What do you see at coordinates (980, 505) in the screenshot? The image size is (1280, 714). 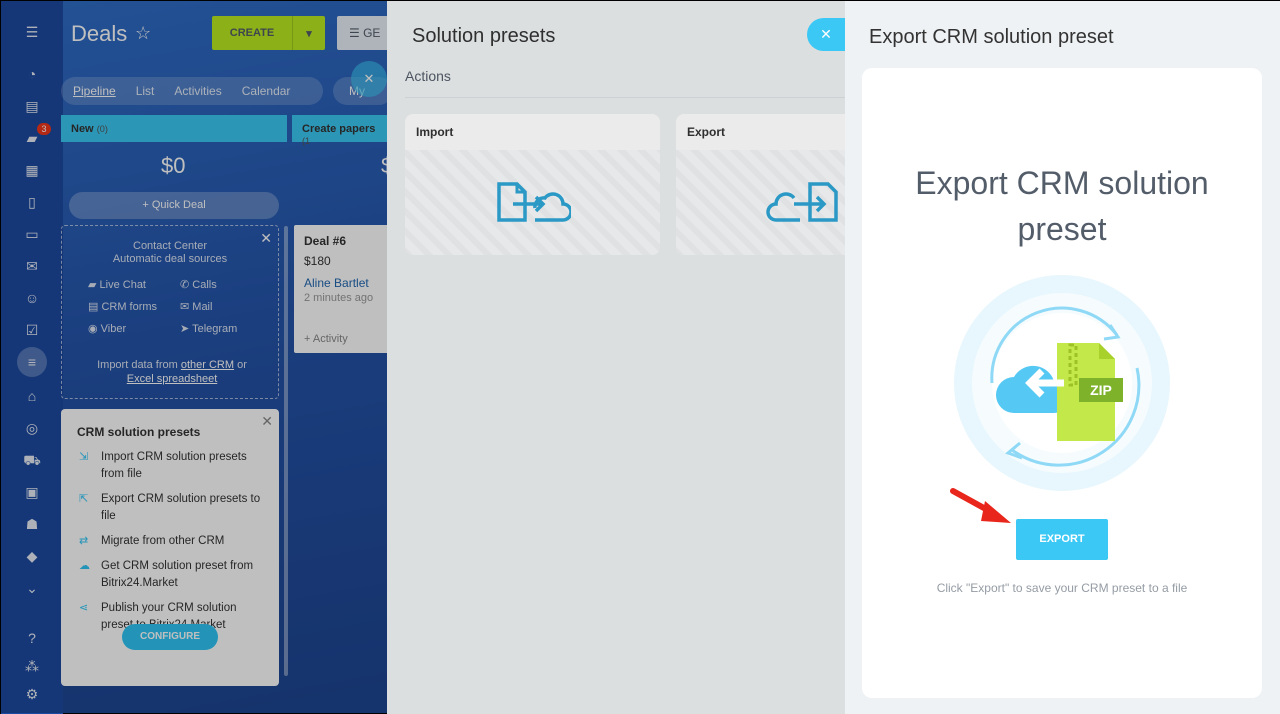 I see `red-arrow-icon` at bounding box center [980, 505].